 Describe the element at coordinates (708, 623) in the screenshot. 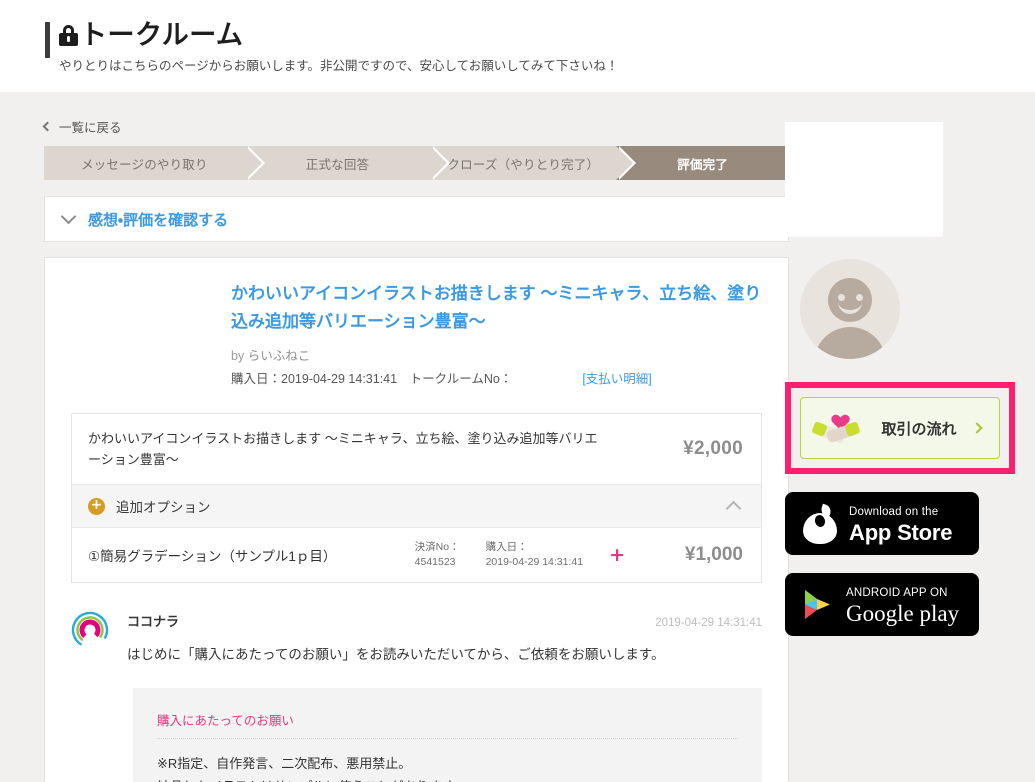

I see `message-timestamp: 2019-04-29 14:31:41` at that location.